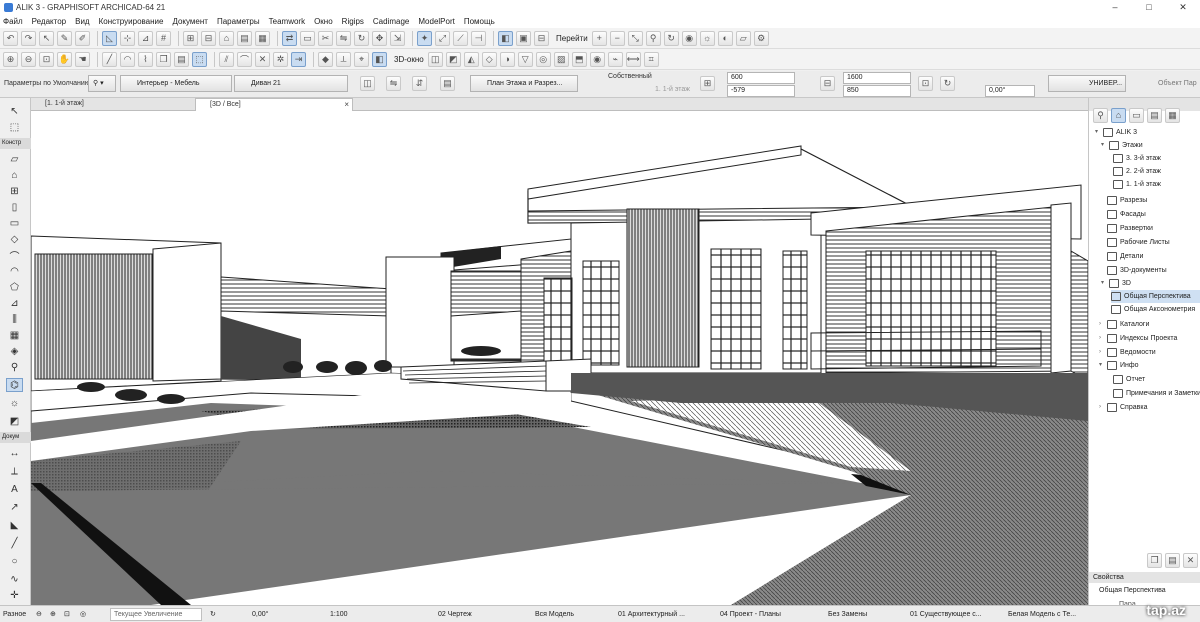 The image size is (1200, 622). I want to click on nav-item-info: ▾ Инфо, so click(1119, 365).